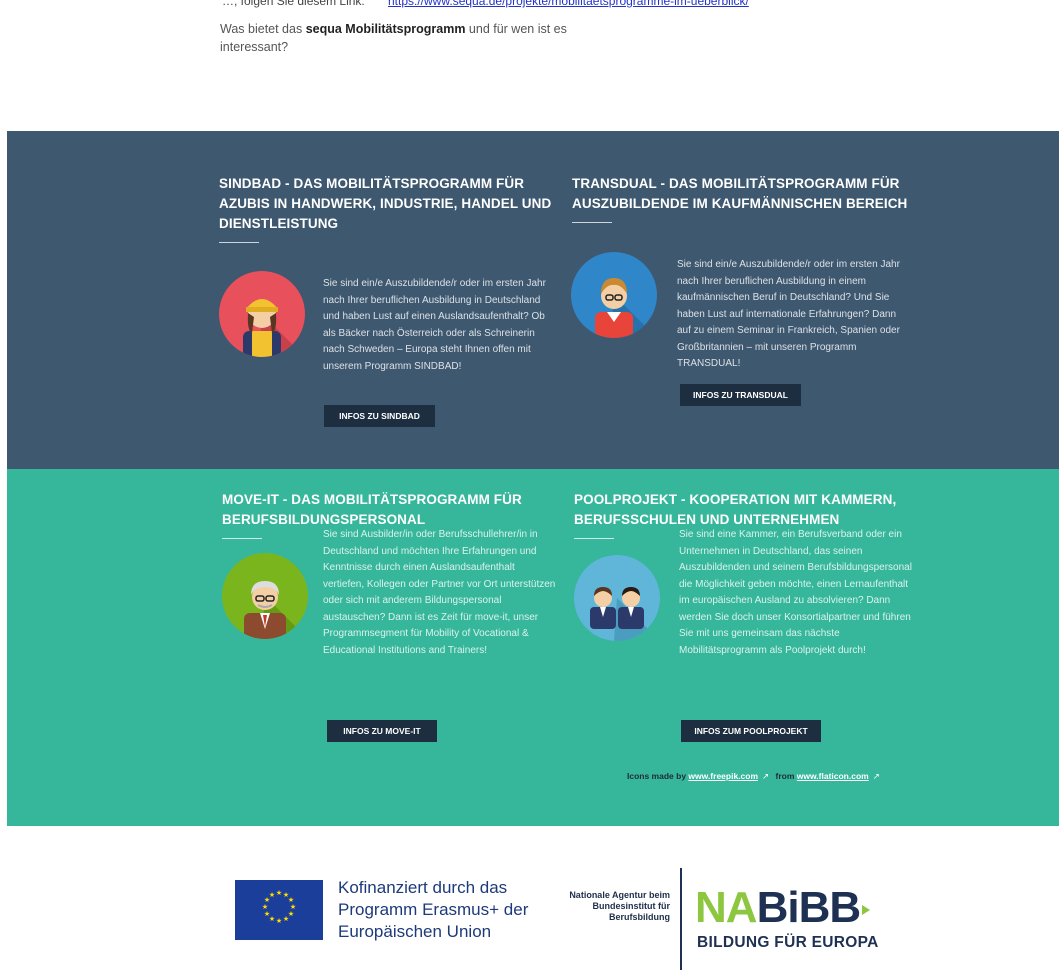 This screenshot has width=1059, height=978. Describe the element at coordinates (382, 731) in the screenshot. I see `infos-moveit-button: INFOS ZU MOVE-IT` at that location.